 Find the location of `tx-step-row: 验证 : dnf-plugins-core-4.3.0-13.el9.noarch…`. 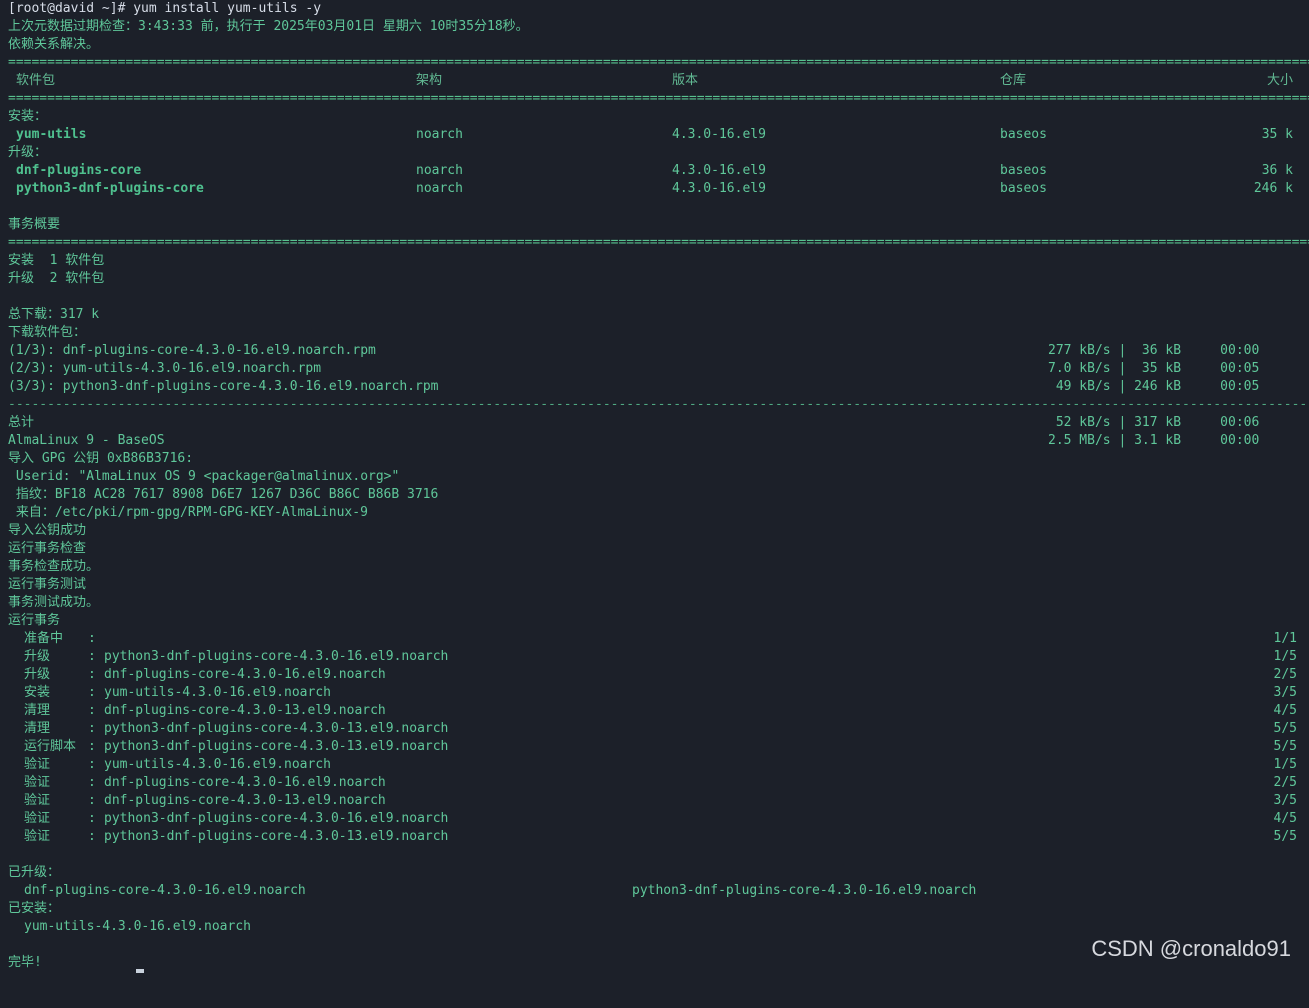

tx-step-row: 验证 : dnf-plugins-core-4.3.0-13.el9.noarch… is located at coordinates (654, 801).